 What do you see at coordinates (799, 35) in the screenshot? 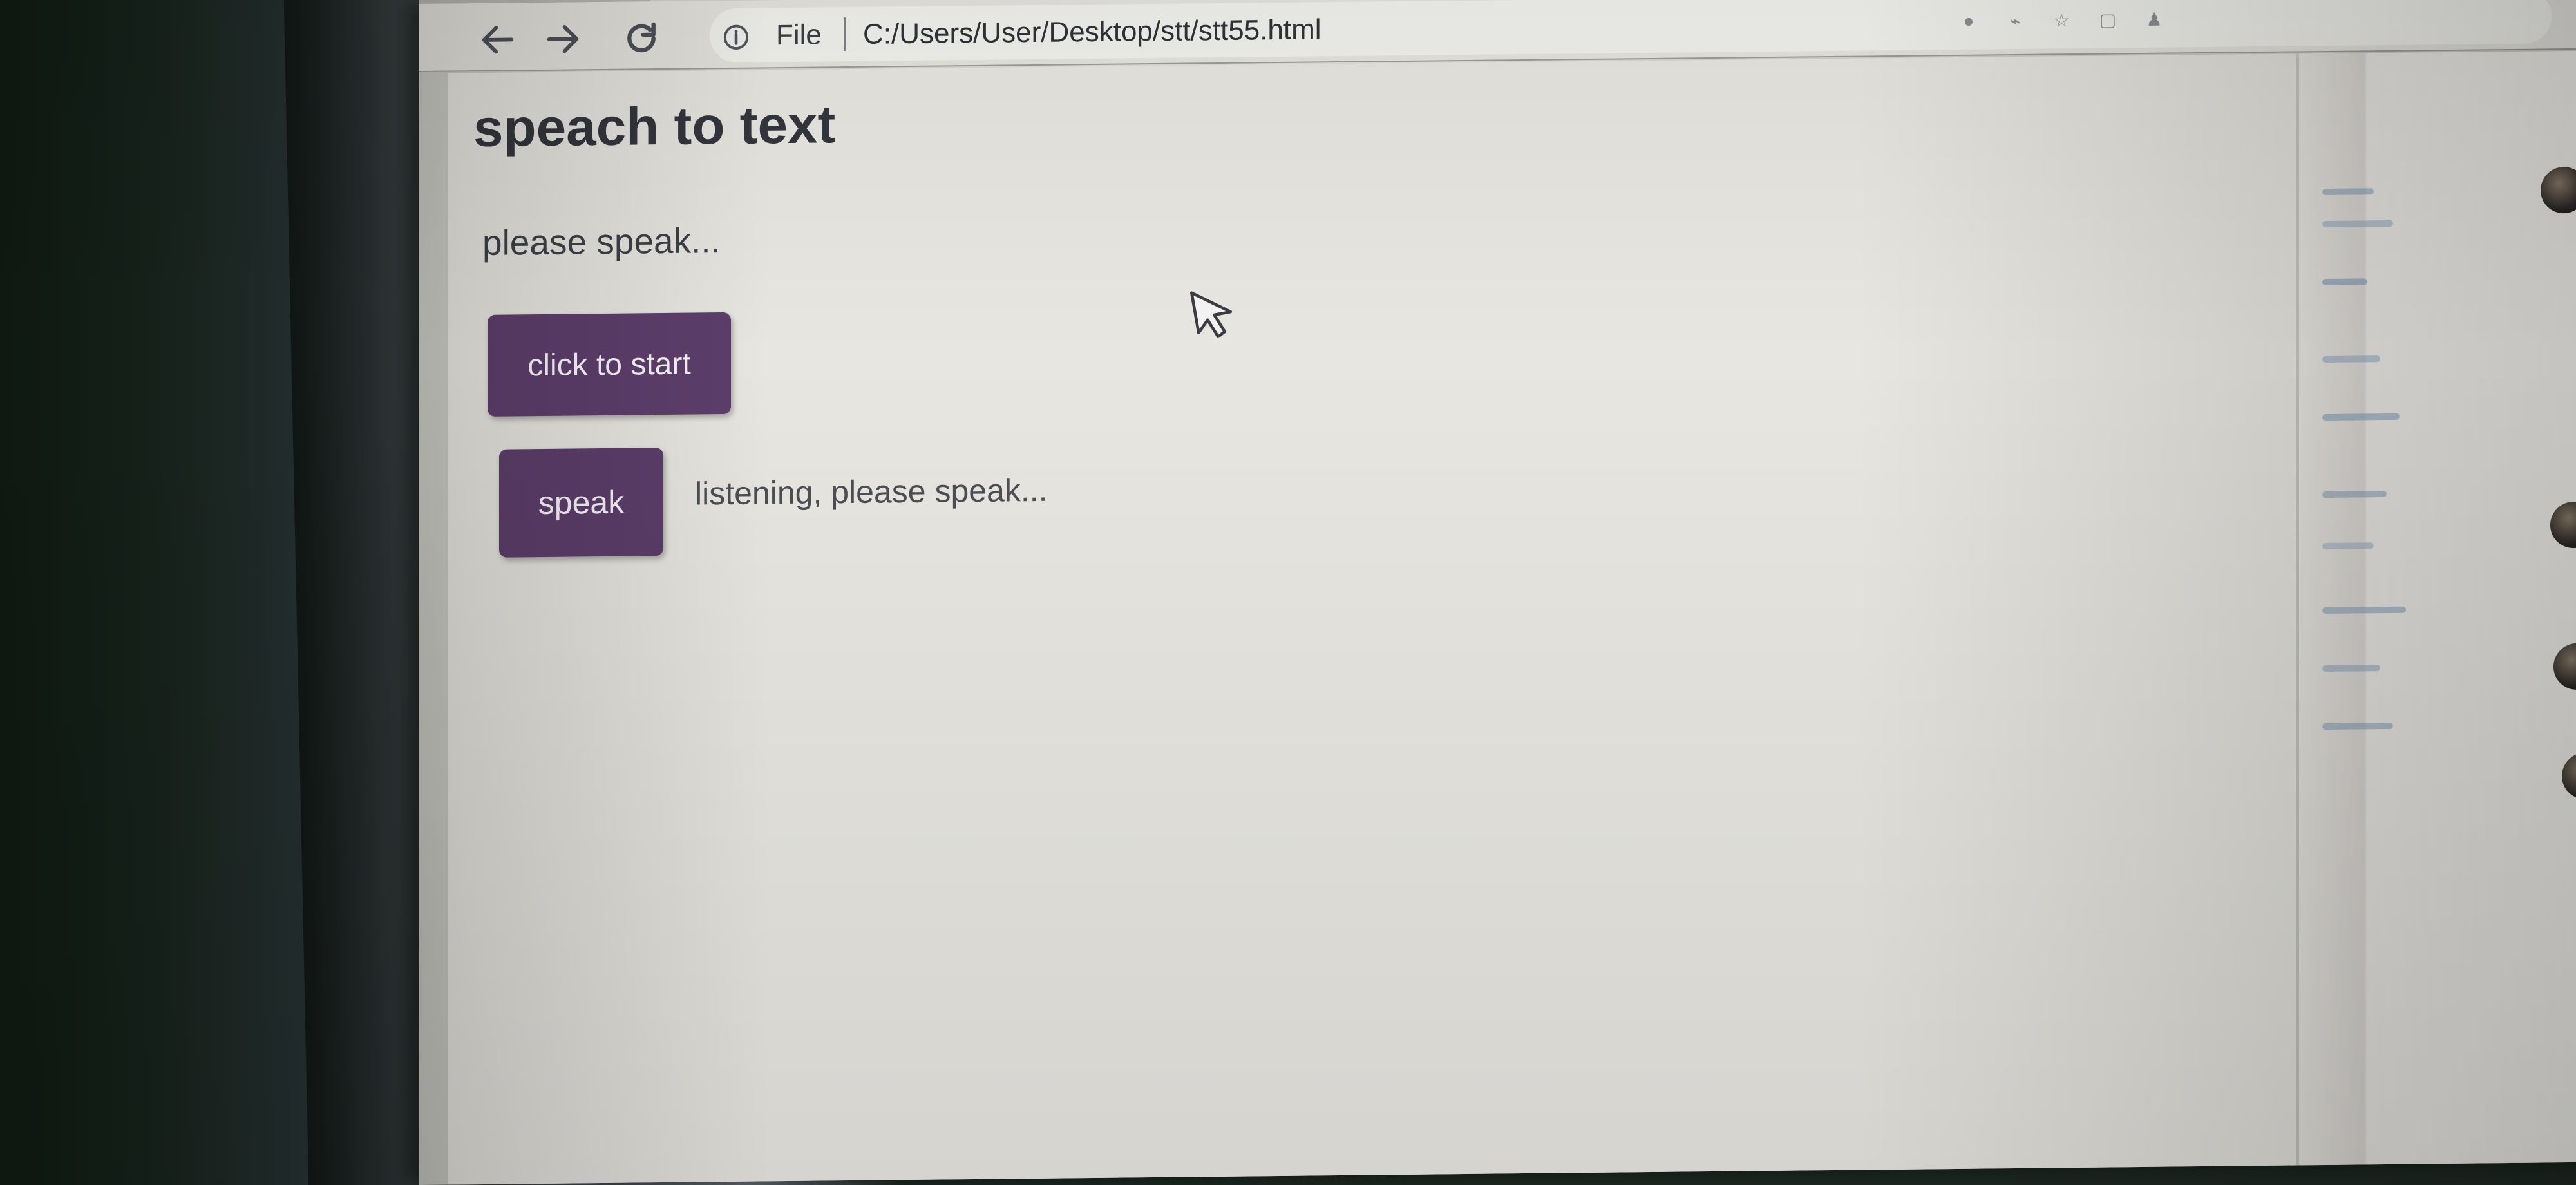
I see `url-scheme-label: File` at bounding box center [799, 35].